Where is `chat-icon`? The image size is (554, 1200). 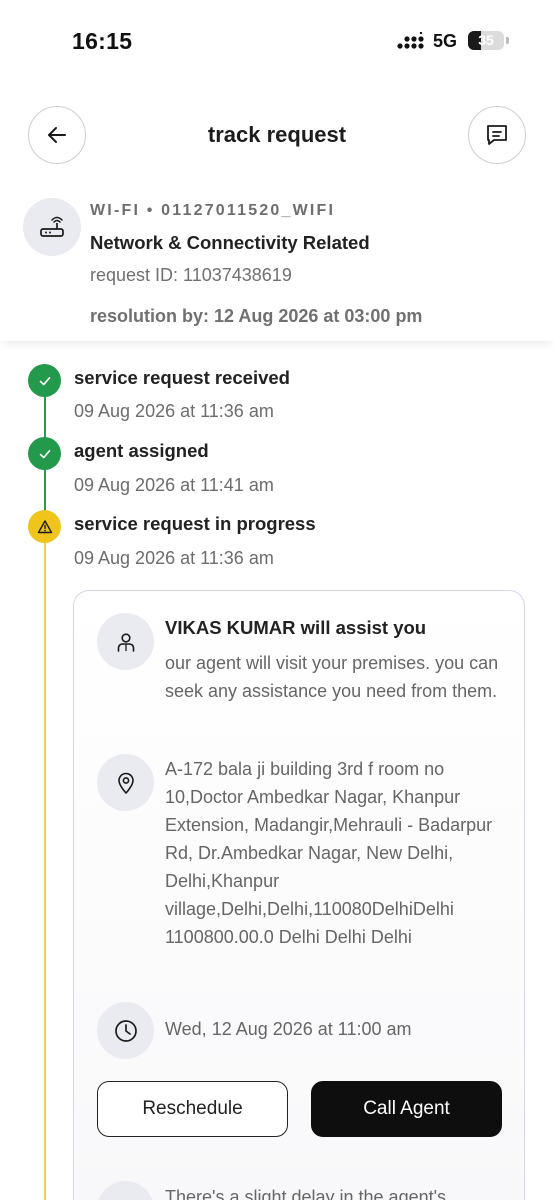 chat-icon is located at coordinates (497, 135).